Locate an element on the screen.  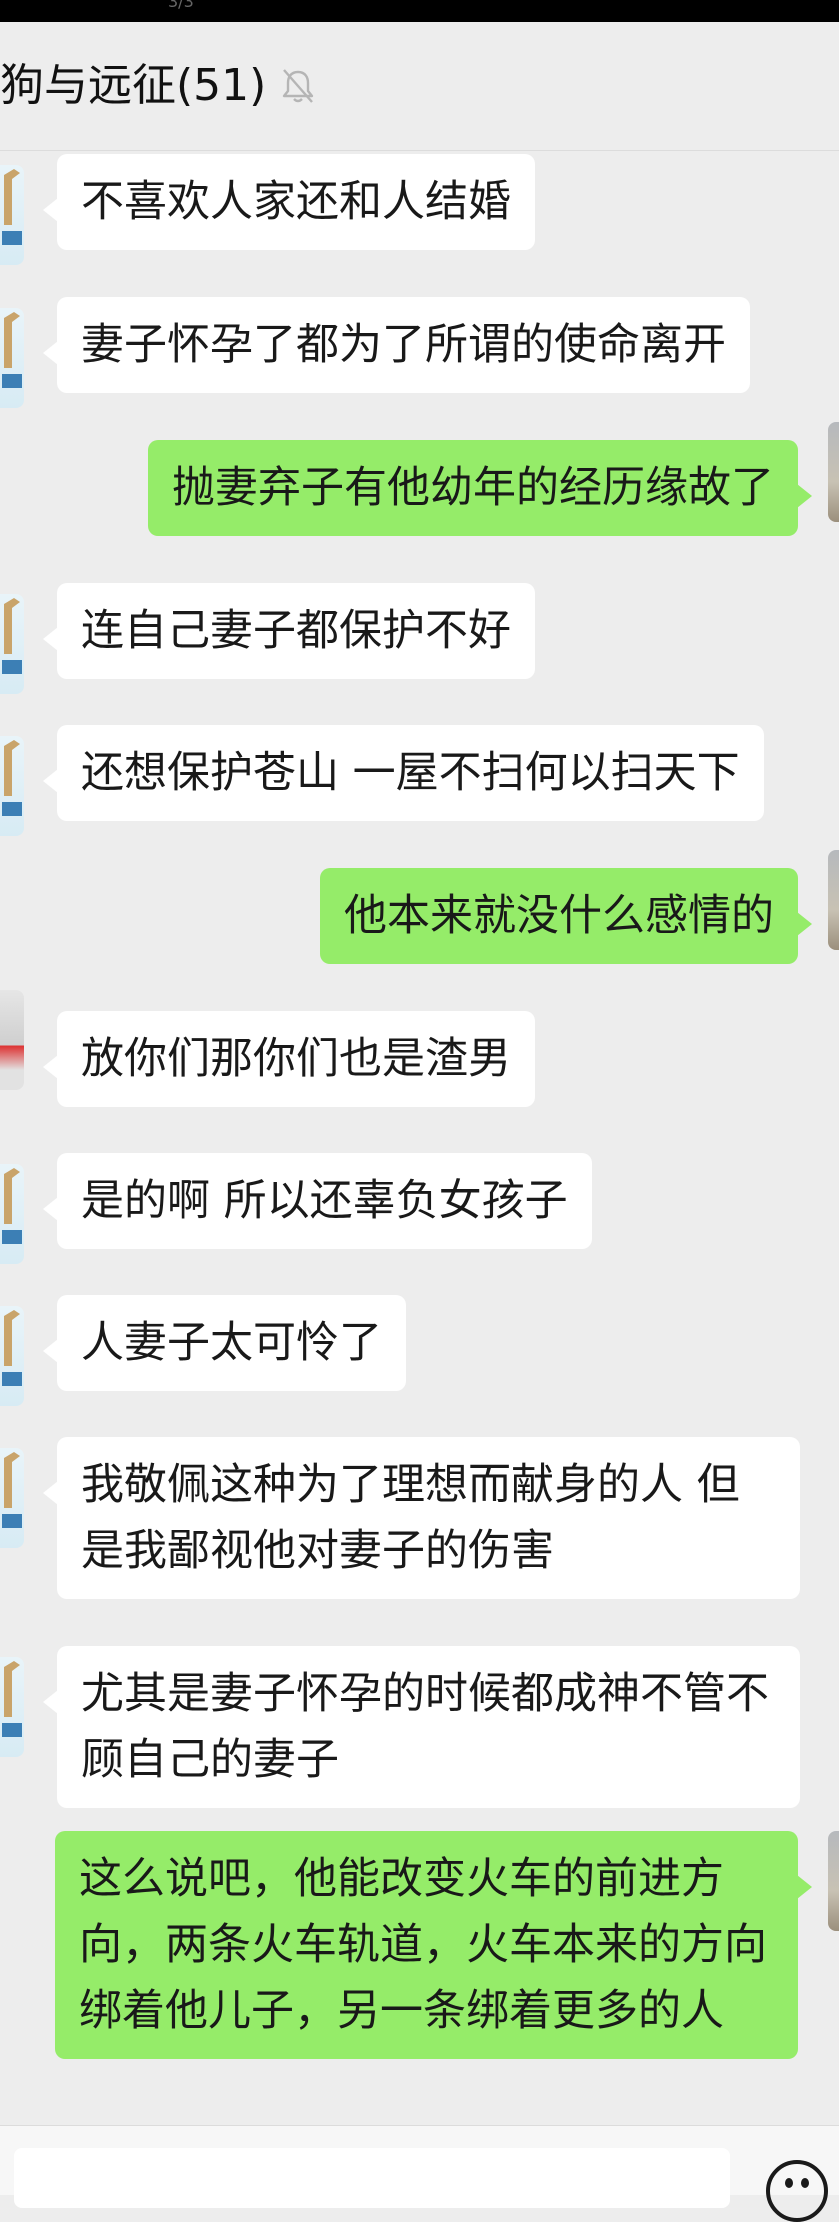
message-text: 妻子怀孕了都为了所谓的使命离开 is located at coordinates (403, 345).